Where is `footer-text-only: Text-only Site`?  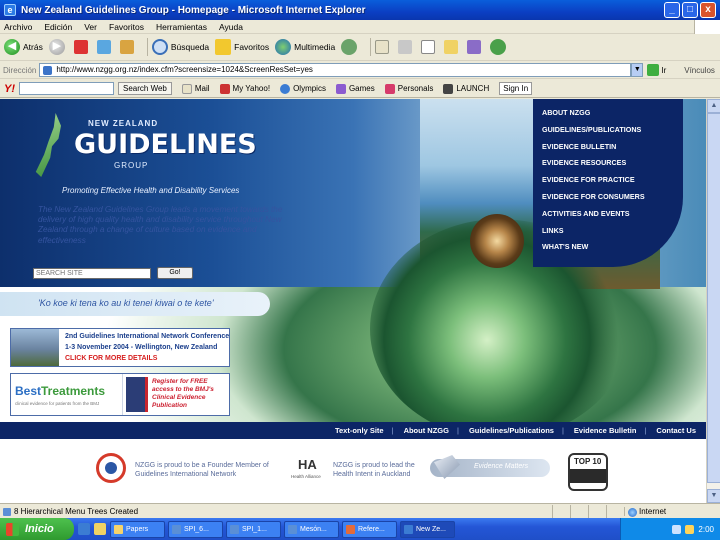 footer-text-only: Text-only Site is located at coordinates (359, 430).